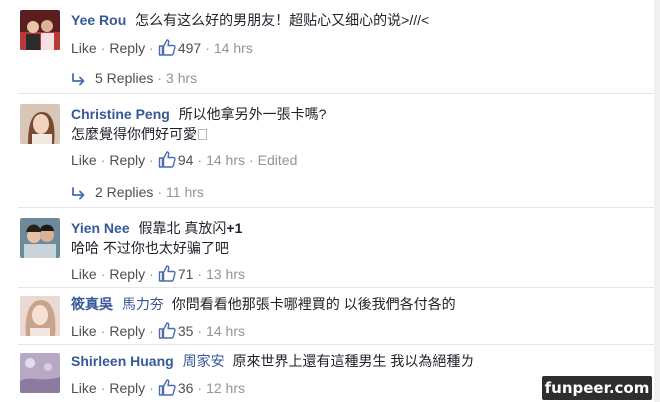 Image resolution: width=660 pixels, height=402 pixels. What do you see at coordinates (134, 134) in the screenshot?
I see `comment-text-line2: 怎麼覺得你們好可愛` at bounding box center [134, 134].